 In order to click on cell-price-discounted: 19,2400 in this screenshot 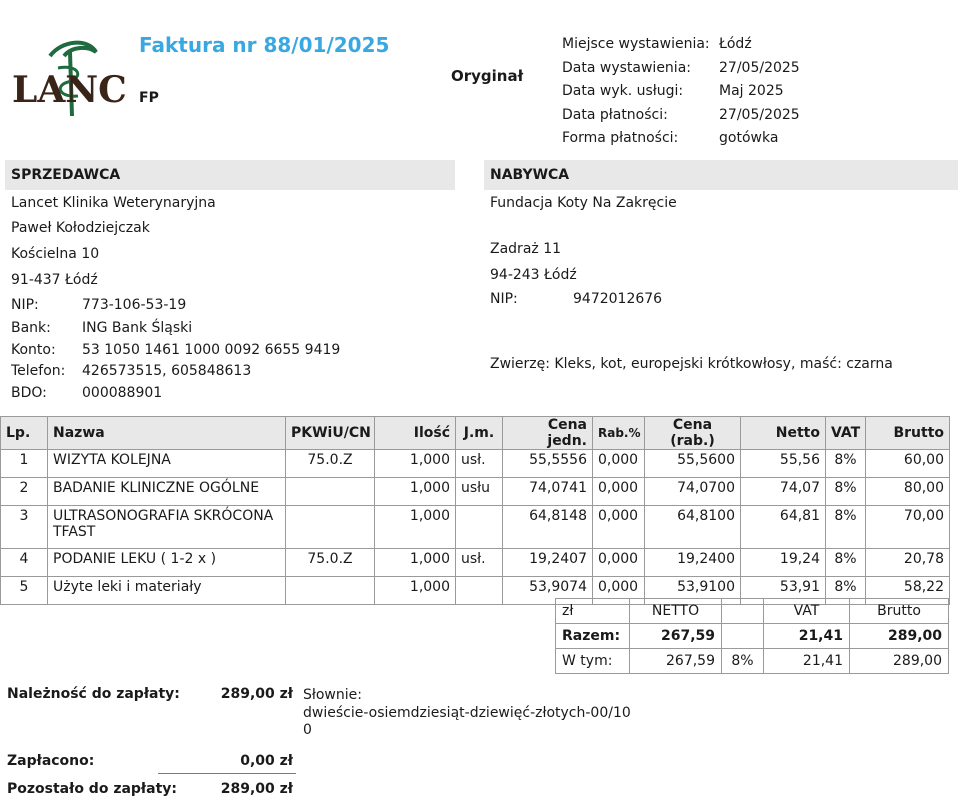, I will do `click(692, 562)`.